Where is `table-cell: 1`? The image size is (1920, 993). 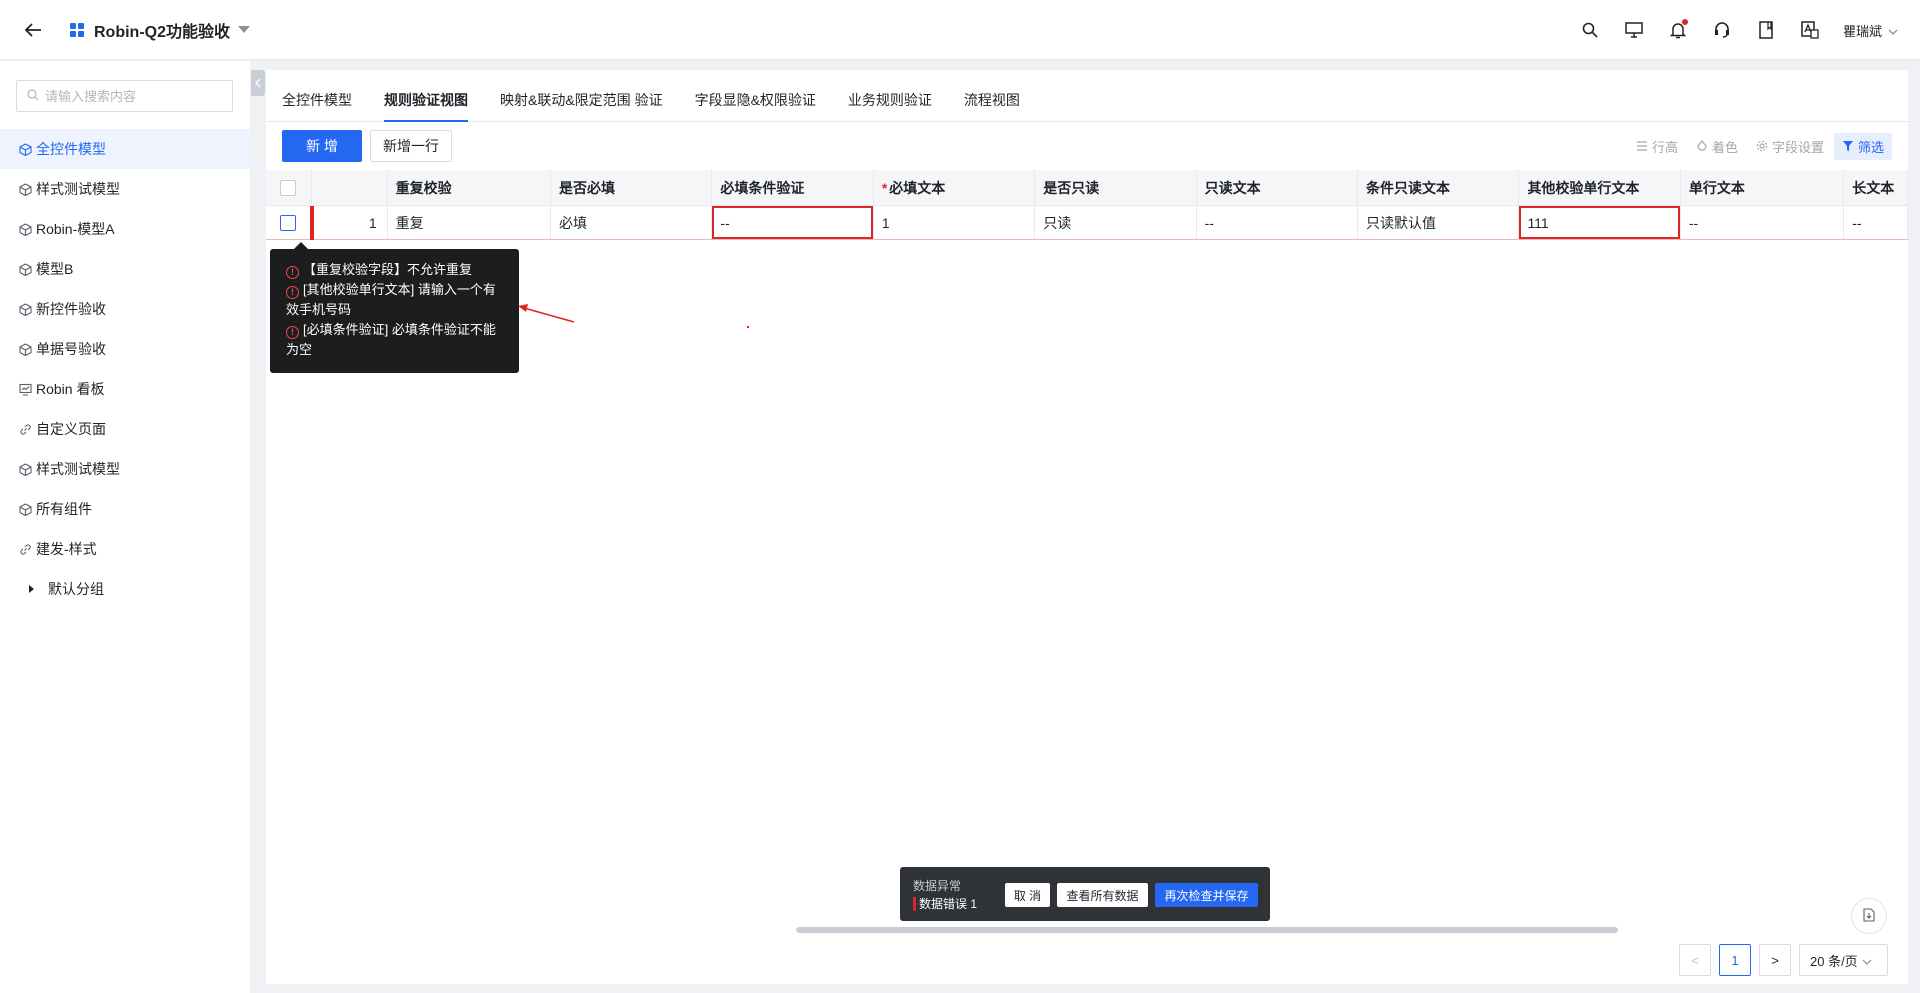
table-cell: 1 is located at coordinates (954, 222).